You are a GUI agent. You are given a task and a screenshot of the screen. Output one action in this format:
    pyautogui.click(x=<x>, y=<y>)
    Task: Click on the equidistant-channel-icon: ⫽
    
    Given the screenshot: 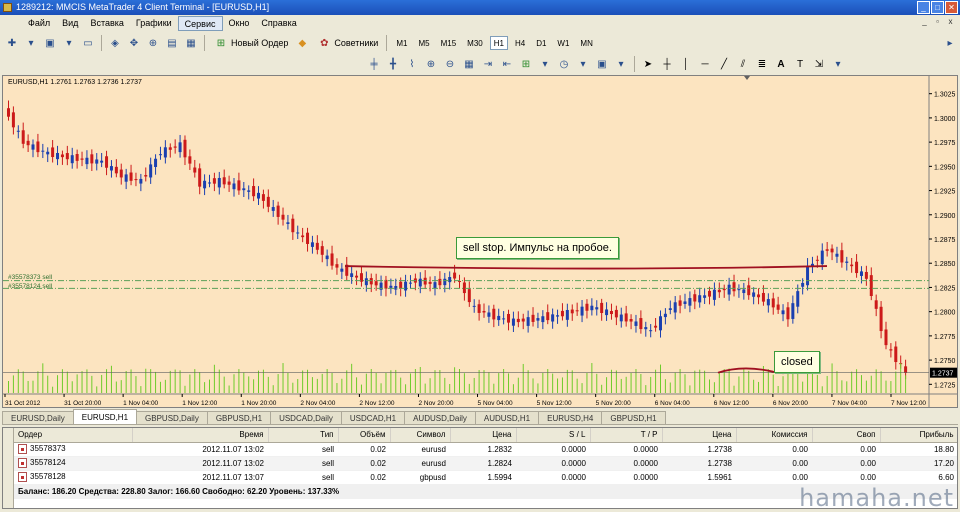 What is the action you would take?
    pyautogui.click(x=743, y=64)
    